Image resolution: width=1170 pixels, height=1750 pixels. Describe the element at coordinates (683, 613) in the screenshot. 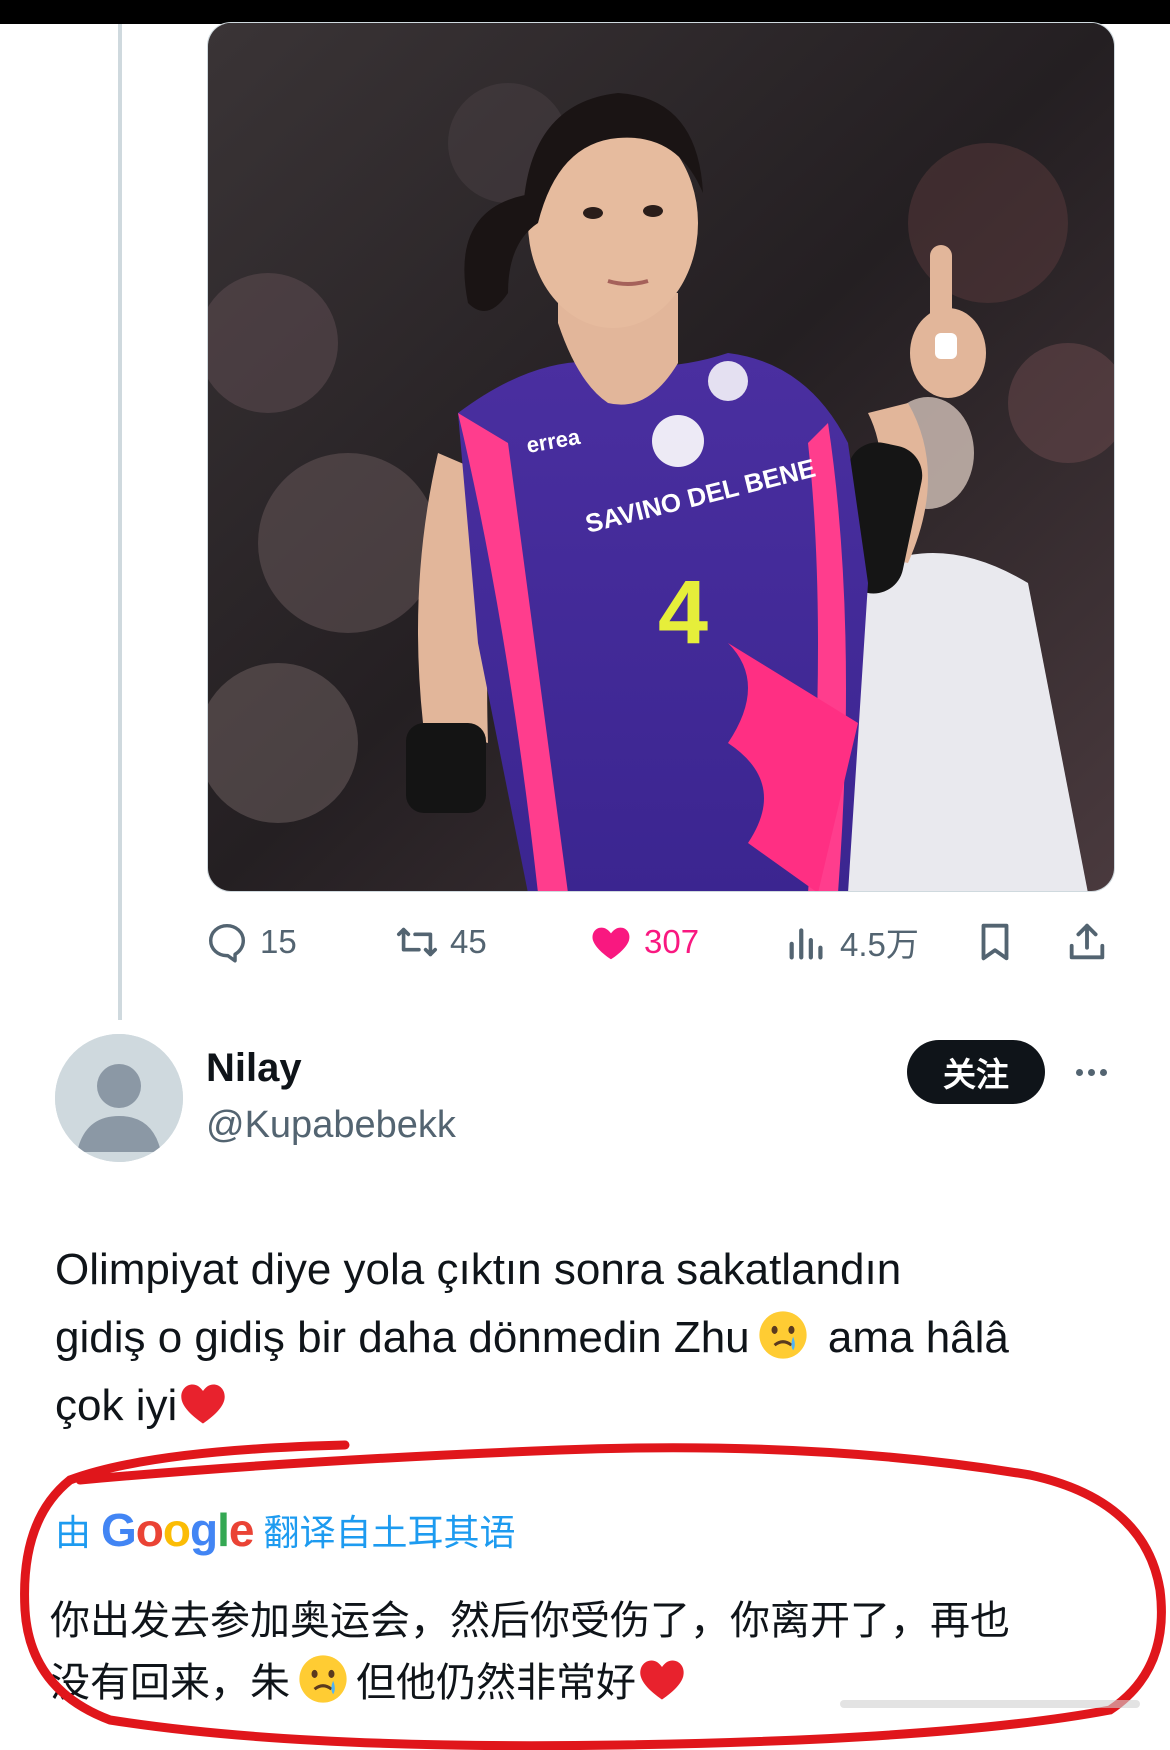

I see `svg-text: 4` at that location.